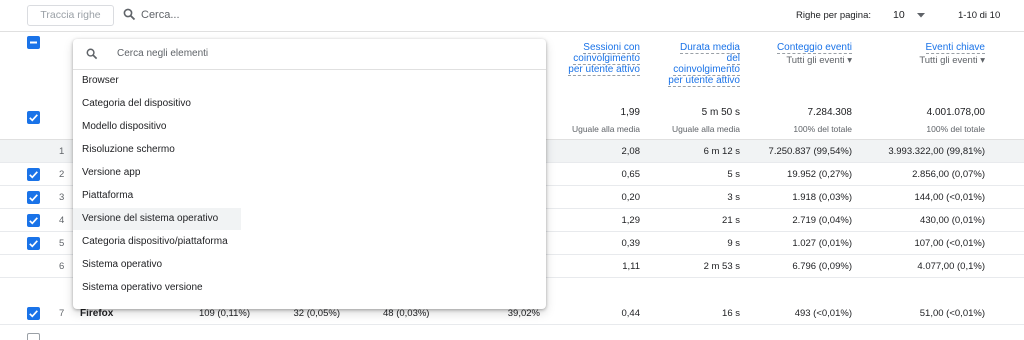  I want to click on total-avg-engagement-time-sub: Uguale alla media, so click(705, 129).